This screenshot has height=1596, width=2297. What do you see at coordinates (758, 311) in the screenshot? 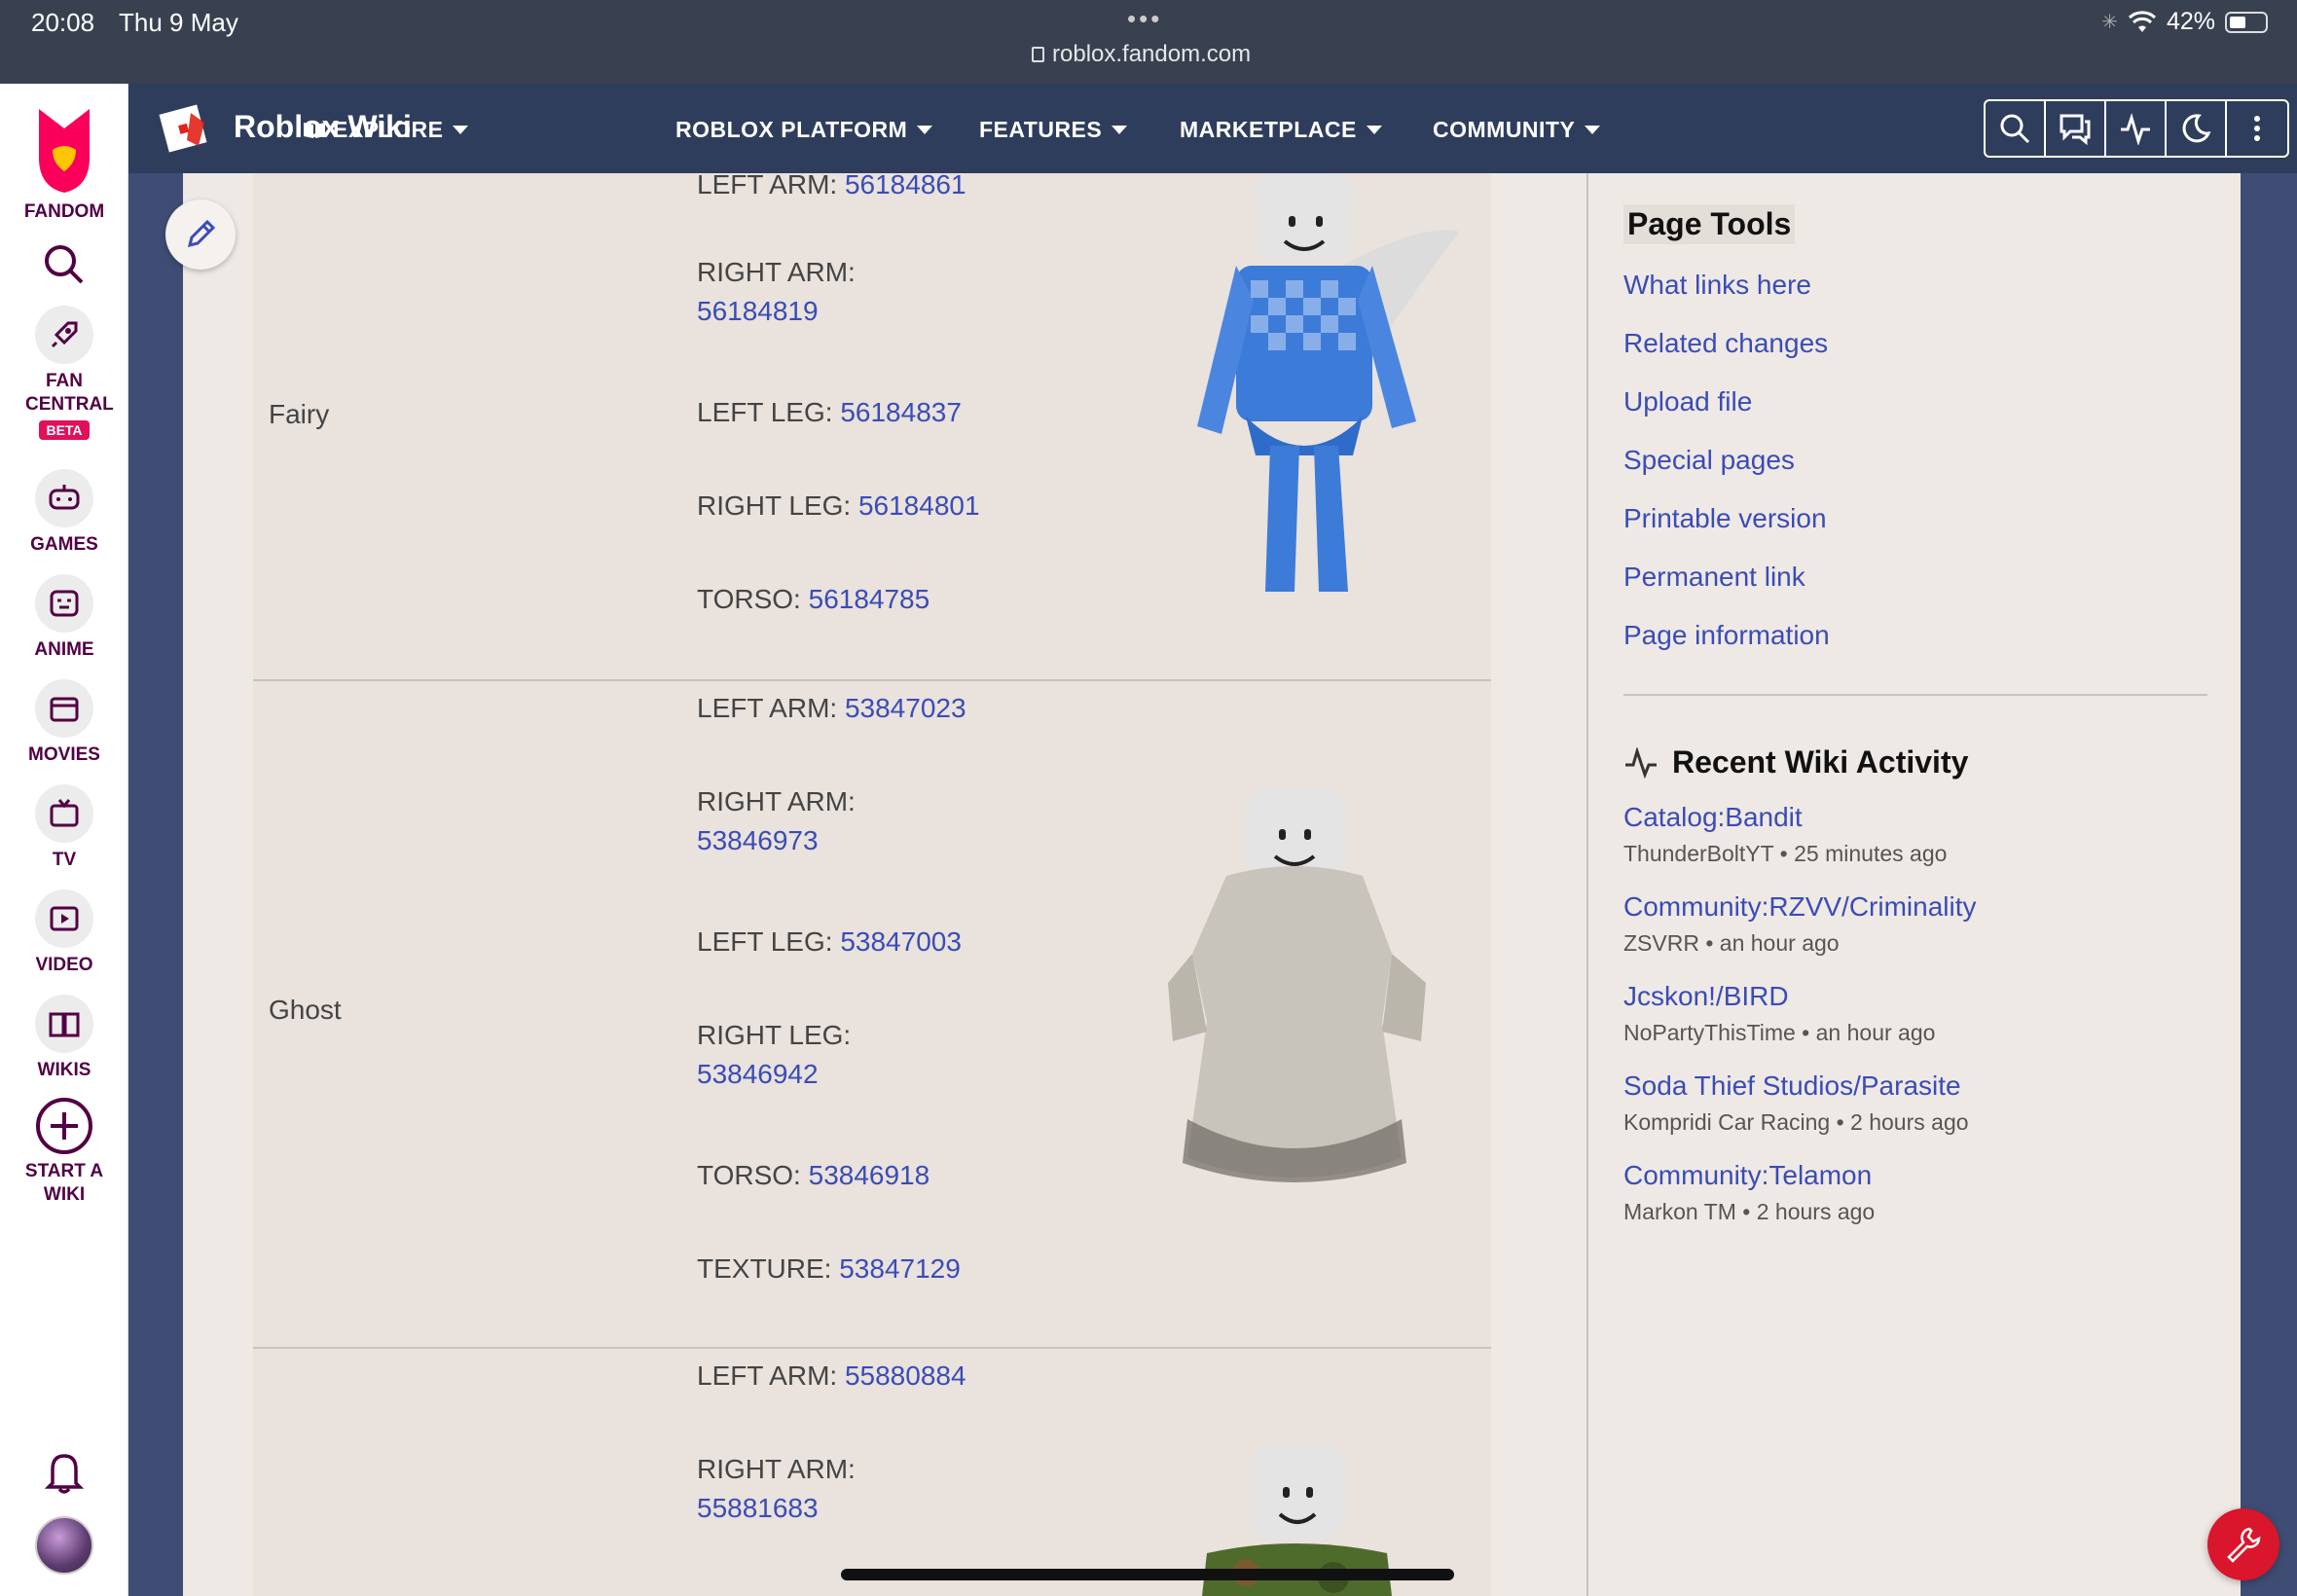
I see `asset-id-link: 56184819` at bounding box center [758, 311].